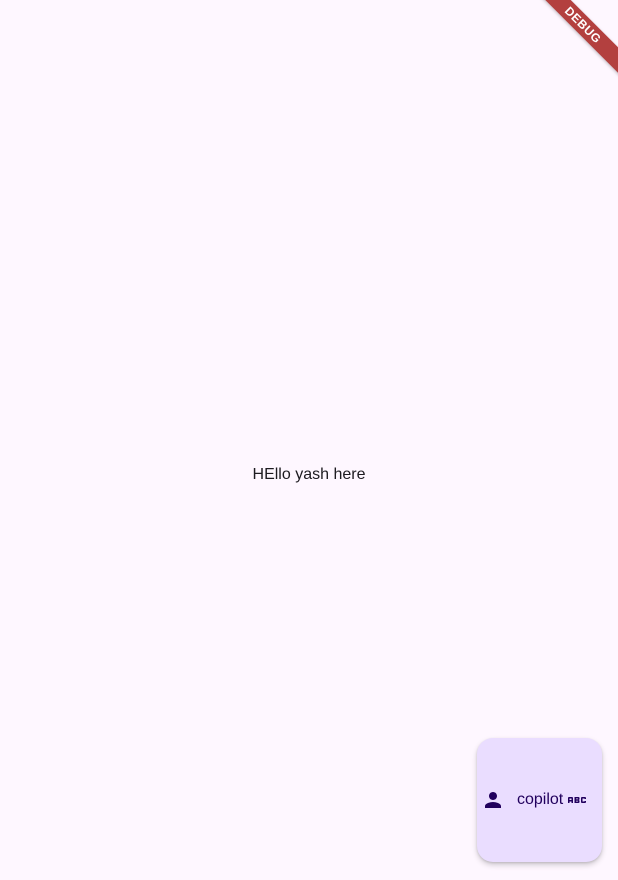 Image resolution: width=618 pixels, height=880 pixels. I want to click on debug-banner: DEBUG, so click(558, 60).